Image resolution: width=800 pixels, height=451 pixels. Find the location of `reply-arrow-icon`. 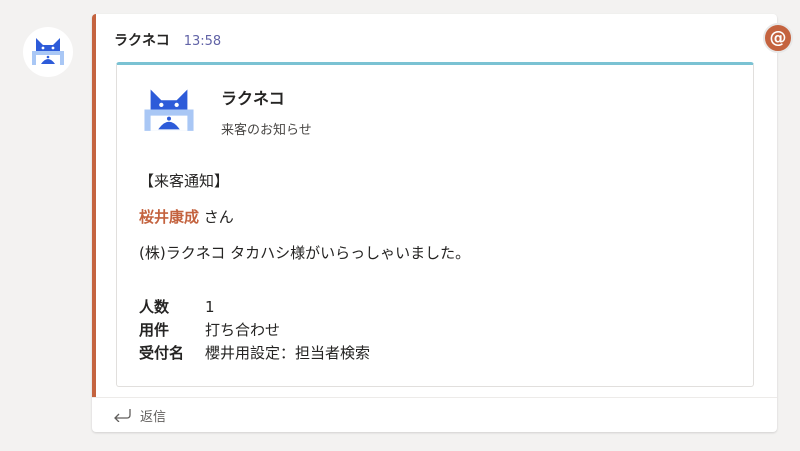

reply-arrow-icon is located at coordinates (122, 415).